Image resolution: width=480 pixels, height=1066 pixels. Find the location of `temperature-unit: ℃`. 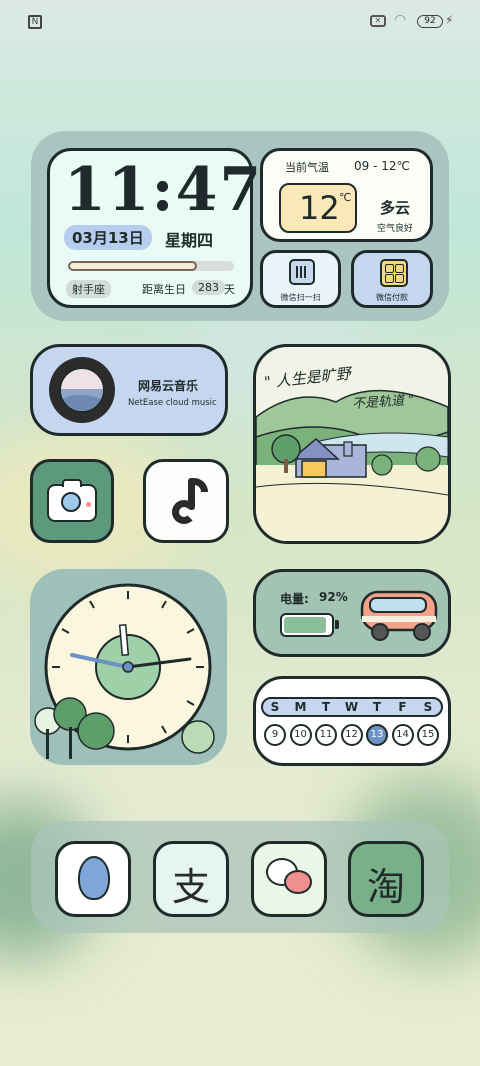

temperature-unit: ℃ is located at coordinates (345, 197).